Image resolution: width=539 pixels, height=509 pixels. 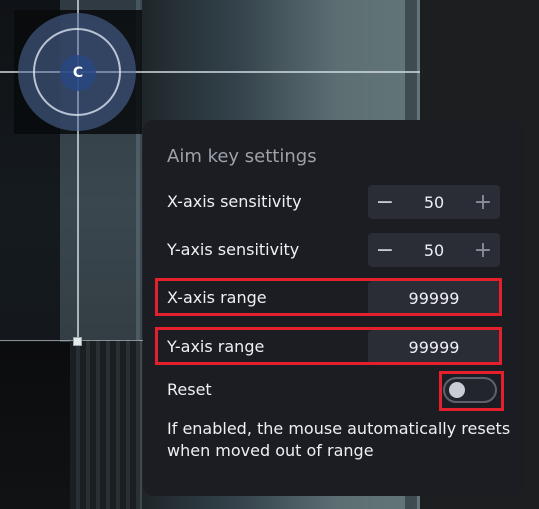 I want to click on aim-key-button: C, so click(x=78, y=73).